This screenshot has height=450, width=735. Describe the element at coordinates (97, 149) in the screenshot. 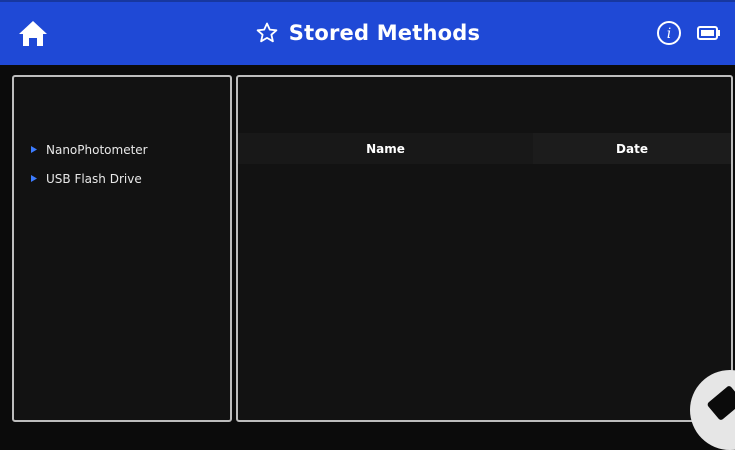

I see `tree-item-label: NanoPhotometer` at that location.